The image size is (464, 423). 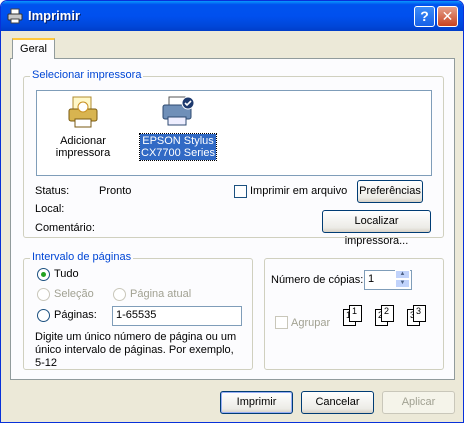 What do you see at coordinates (43, 294) in the screenshot?
I see `selection-radio` at bounding box center [43, 294].